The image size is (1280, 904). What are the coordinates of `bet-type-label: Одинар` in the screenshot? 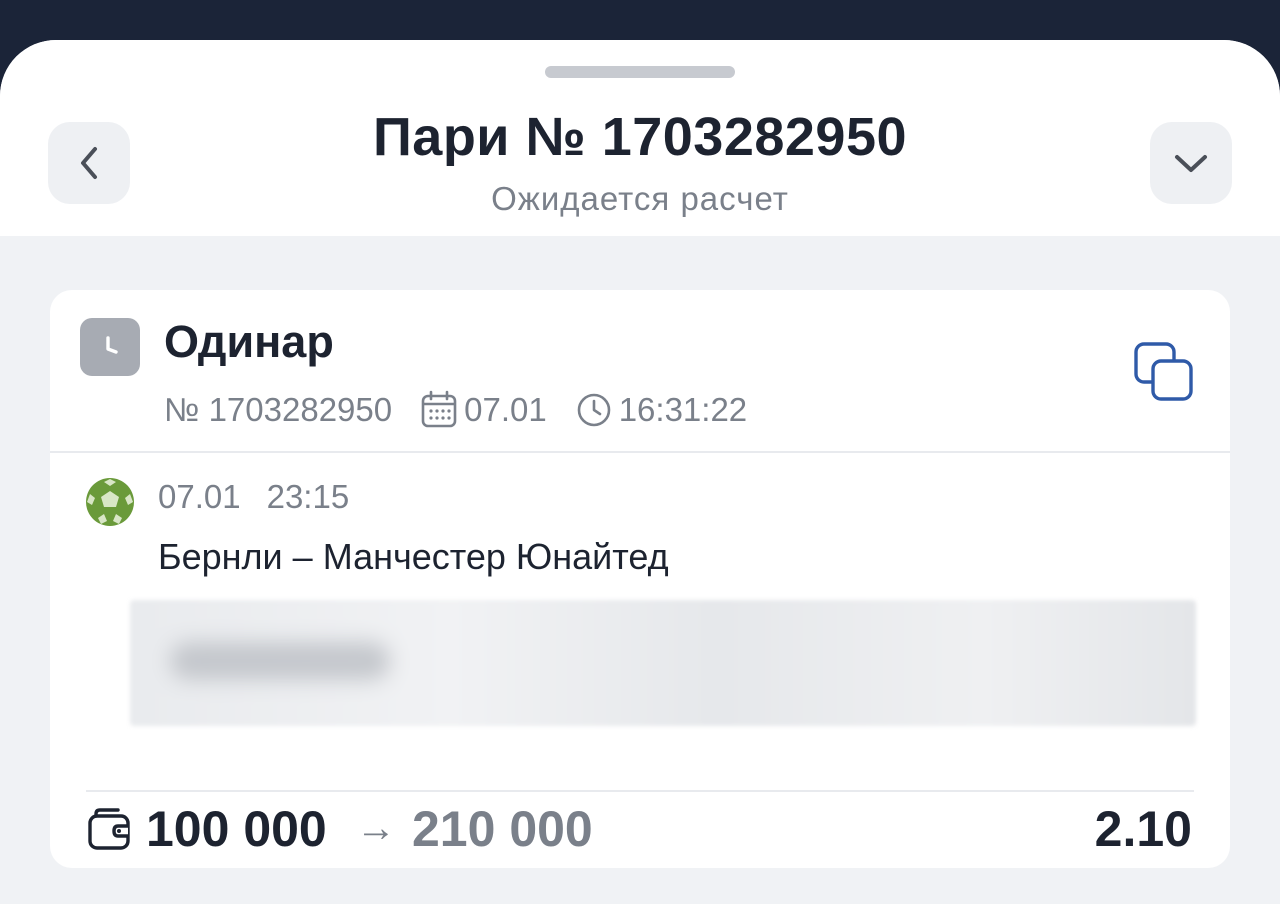 It's located at (249, 341).